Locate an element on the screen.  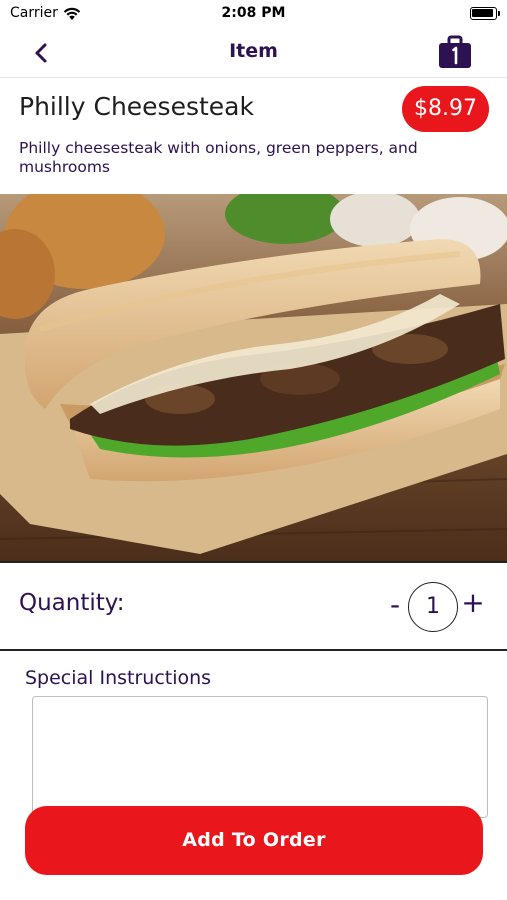
divider-top is located at coordinates (253, 562).